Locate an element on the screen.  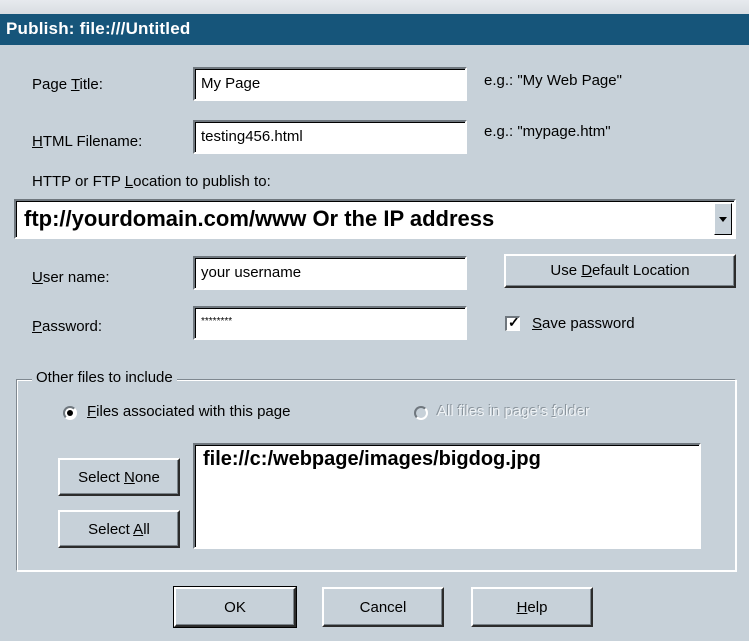
use-default-location-button: Use Default Location is located at coordinates (620, 271).